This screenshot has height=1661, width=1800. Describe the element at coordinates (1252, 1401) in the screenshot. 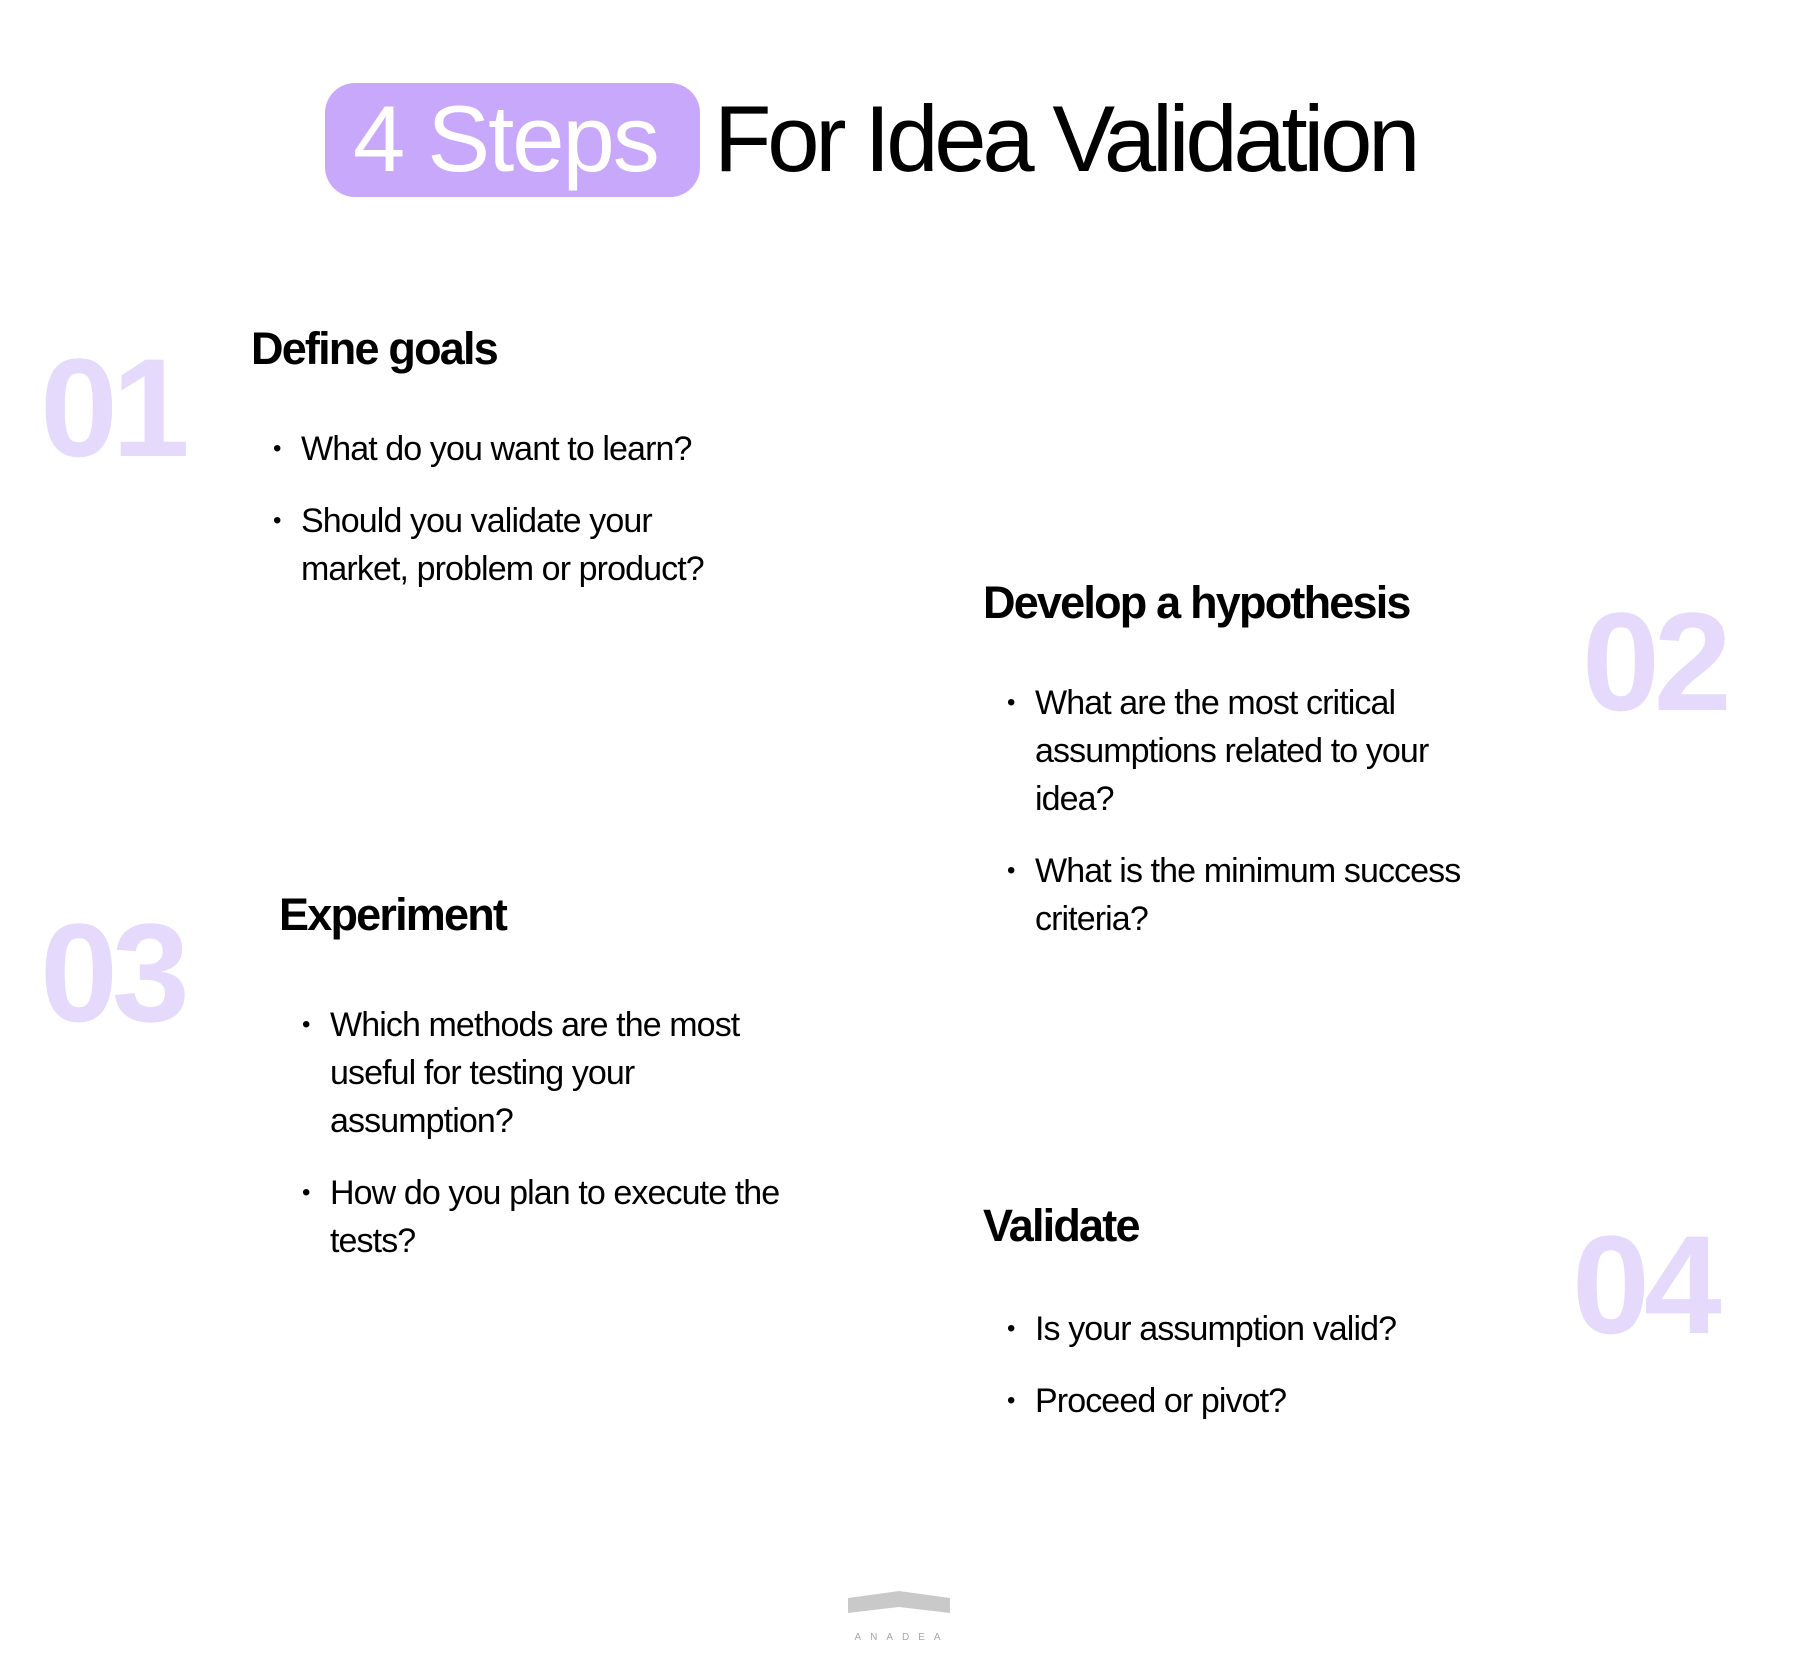

I see `list-item: • Proceed or pivot?` at that location.